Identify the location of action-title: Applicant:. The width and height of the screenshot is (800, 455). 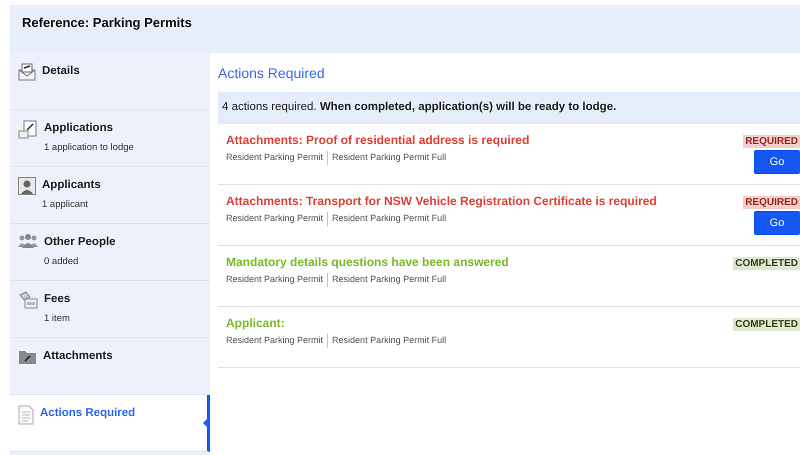
(256, 323).